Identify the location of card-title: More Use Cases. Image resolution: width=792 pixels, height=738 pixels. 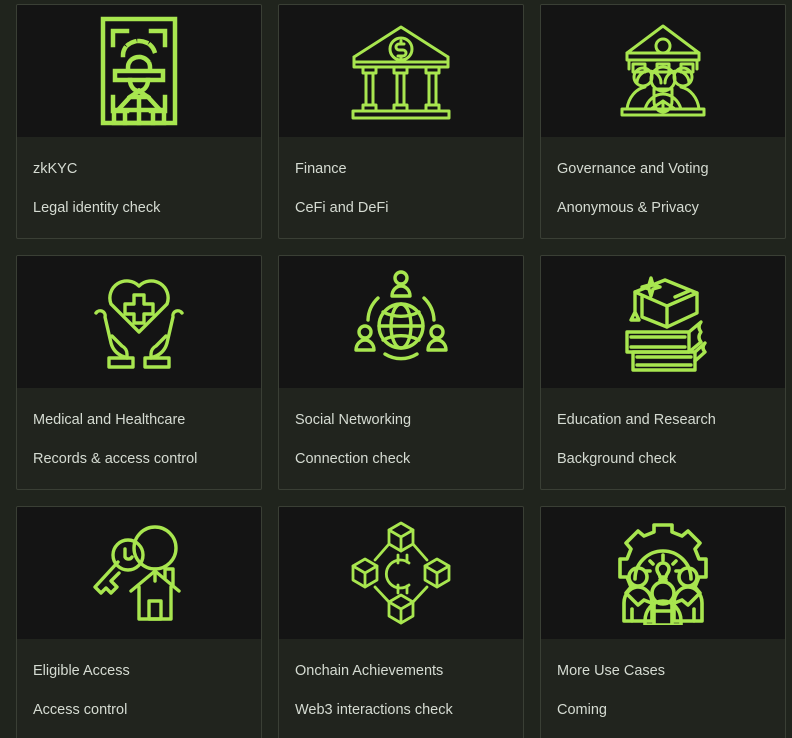
(611, 670).